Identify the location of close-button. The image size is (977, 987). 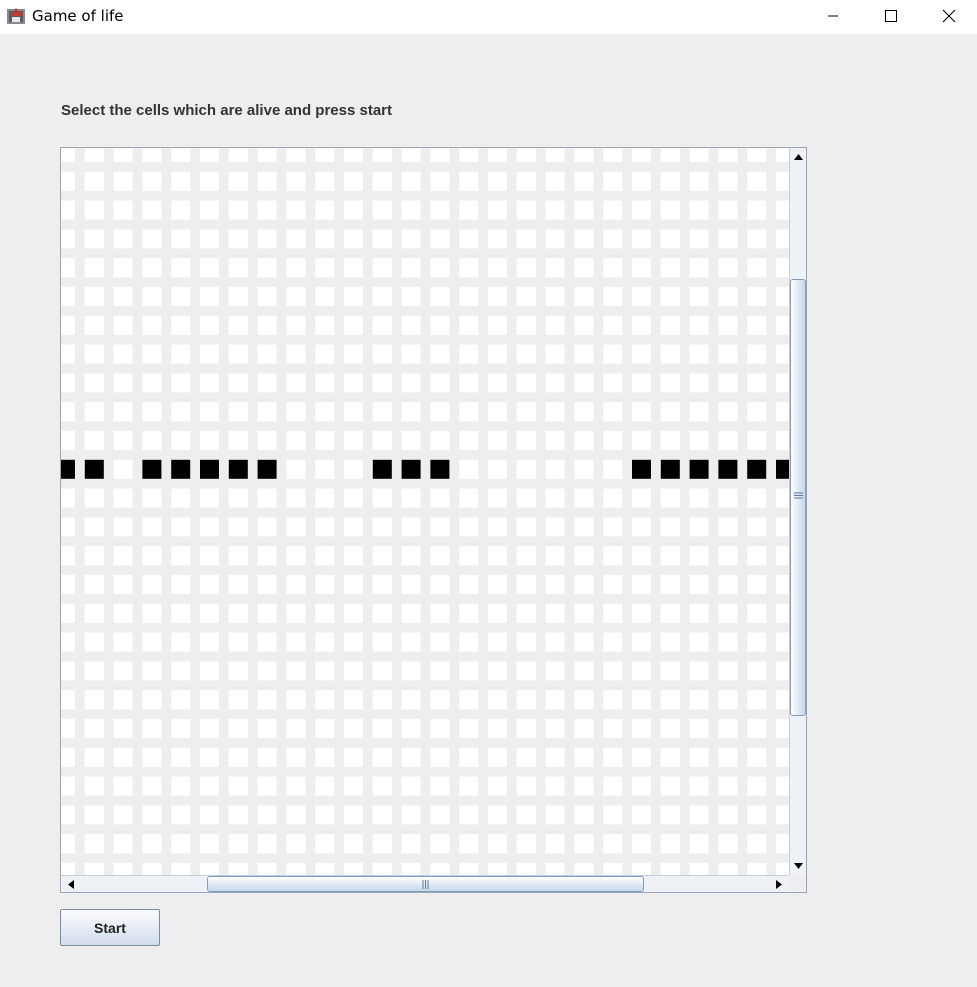
(948, 16).